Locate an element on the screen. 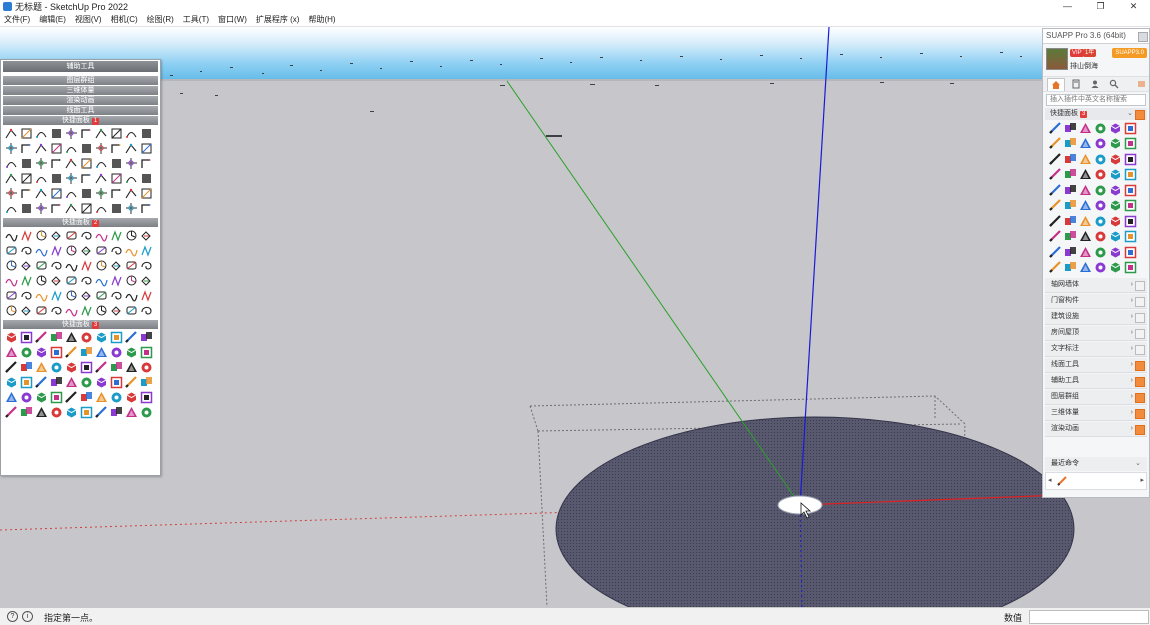 The image size is (1150, 625). pin-icon is located at coordinates (1143, 37).